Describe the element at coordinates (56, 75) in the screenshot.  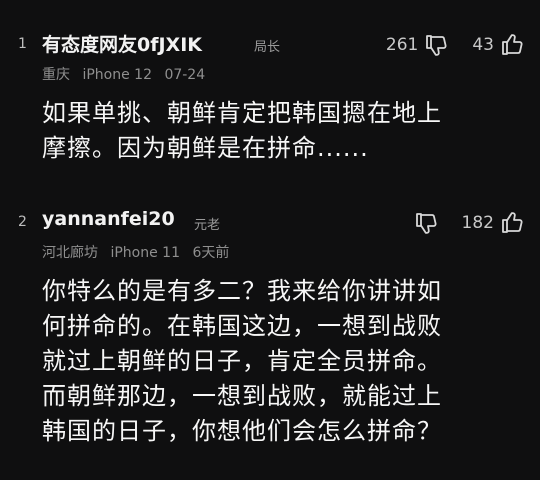
I see `comment-location: 重庆` at that location.